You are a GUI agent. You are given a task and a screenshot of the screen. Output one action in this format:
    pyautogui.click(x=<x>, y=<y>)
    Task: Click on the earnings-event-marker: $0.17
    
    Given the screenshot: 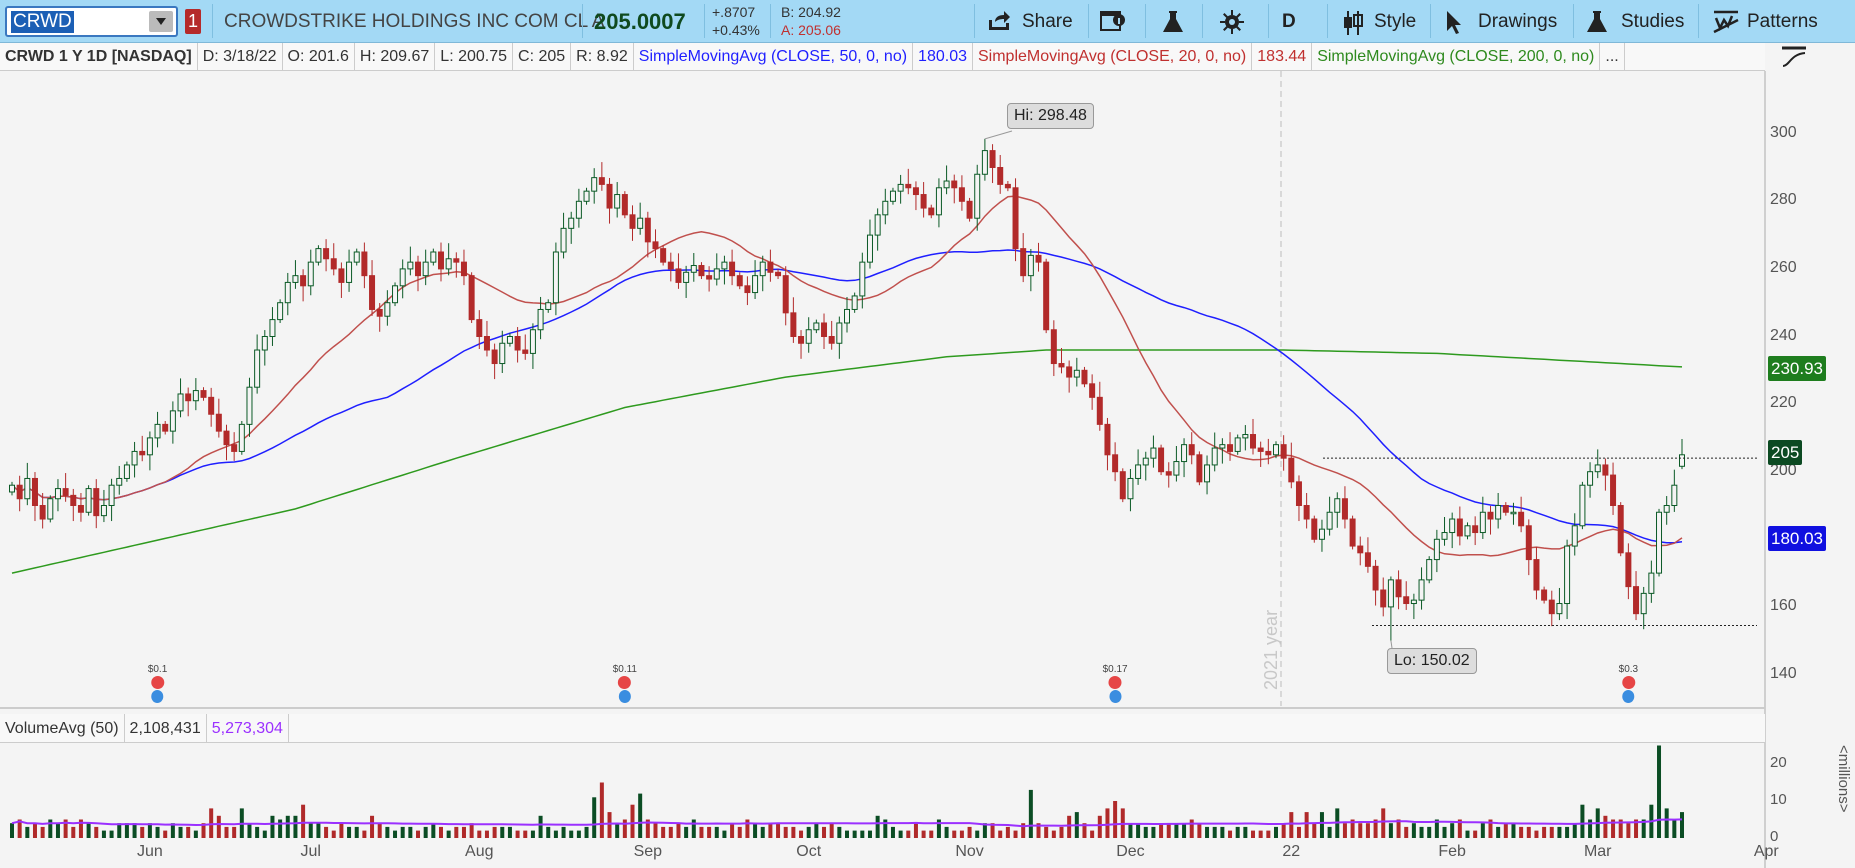 What is the action you would take?
    pyautogui.click(x=1115, y=683)
    